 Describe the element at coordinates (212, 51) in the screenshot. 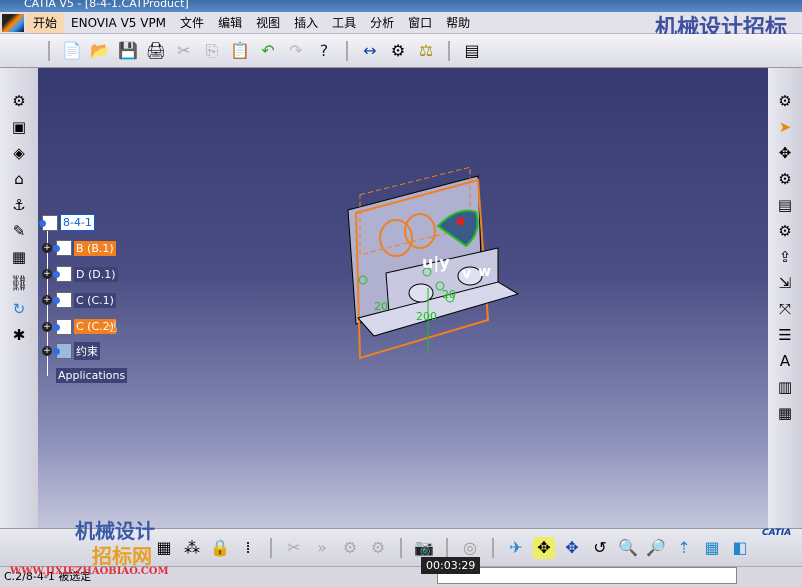

I see `copy-icon: ⎘` at that location.